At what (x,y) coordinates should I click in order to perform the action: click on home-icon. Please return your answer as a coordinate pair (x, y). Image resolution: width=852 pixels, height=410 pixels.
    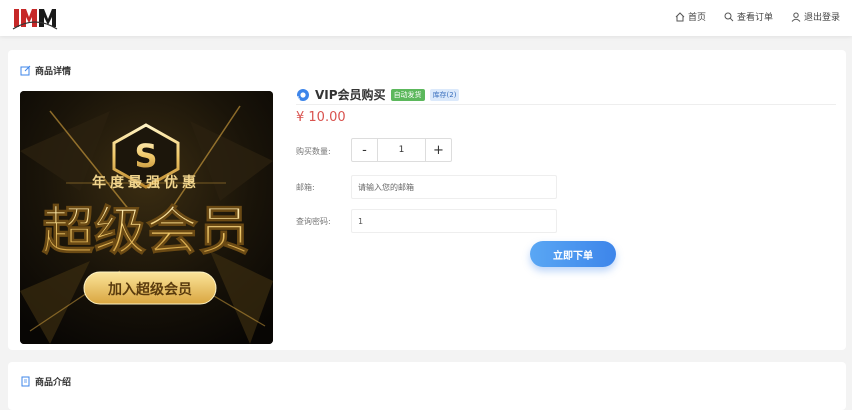
    Looking at the image, I should click on (680, 16).